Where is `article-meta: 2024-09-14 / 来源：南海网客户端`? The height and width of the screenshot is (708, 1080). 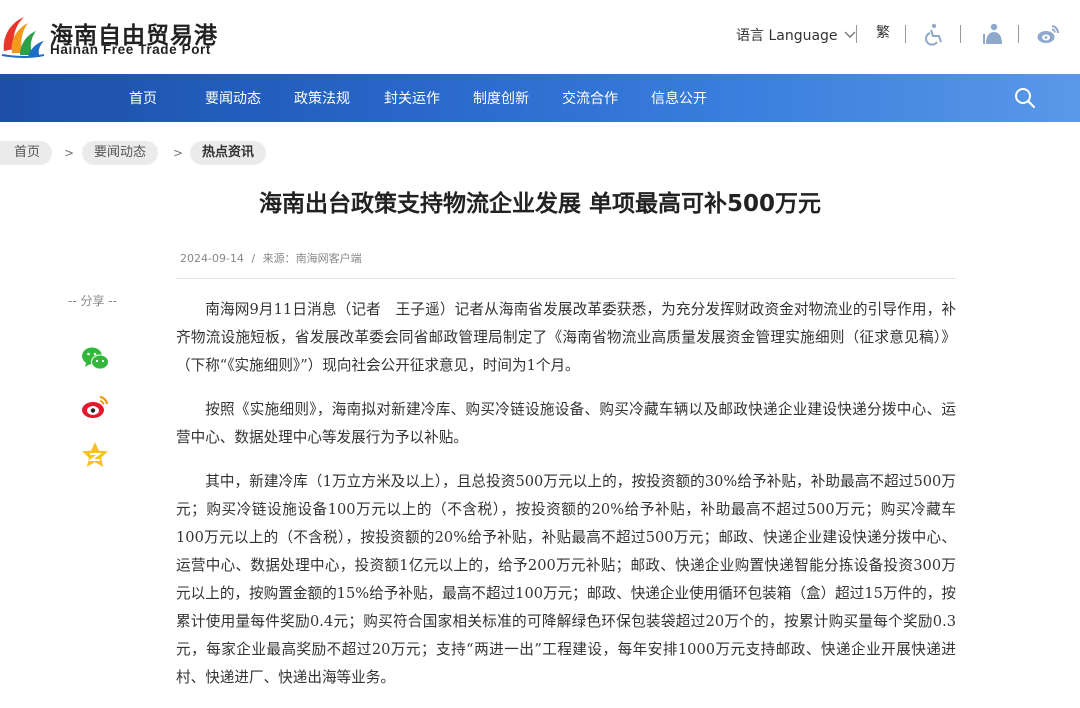 article-meta: 2024-09-14 / 来源：南海网客户端 is located at coordinates (271, 258).